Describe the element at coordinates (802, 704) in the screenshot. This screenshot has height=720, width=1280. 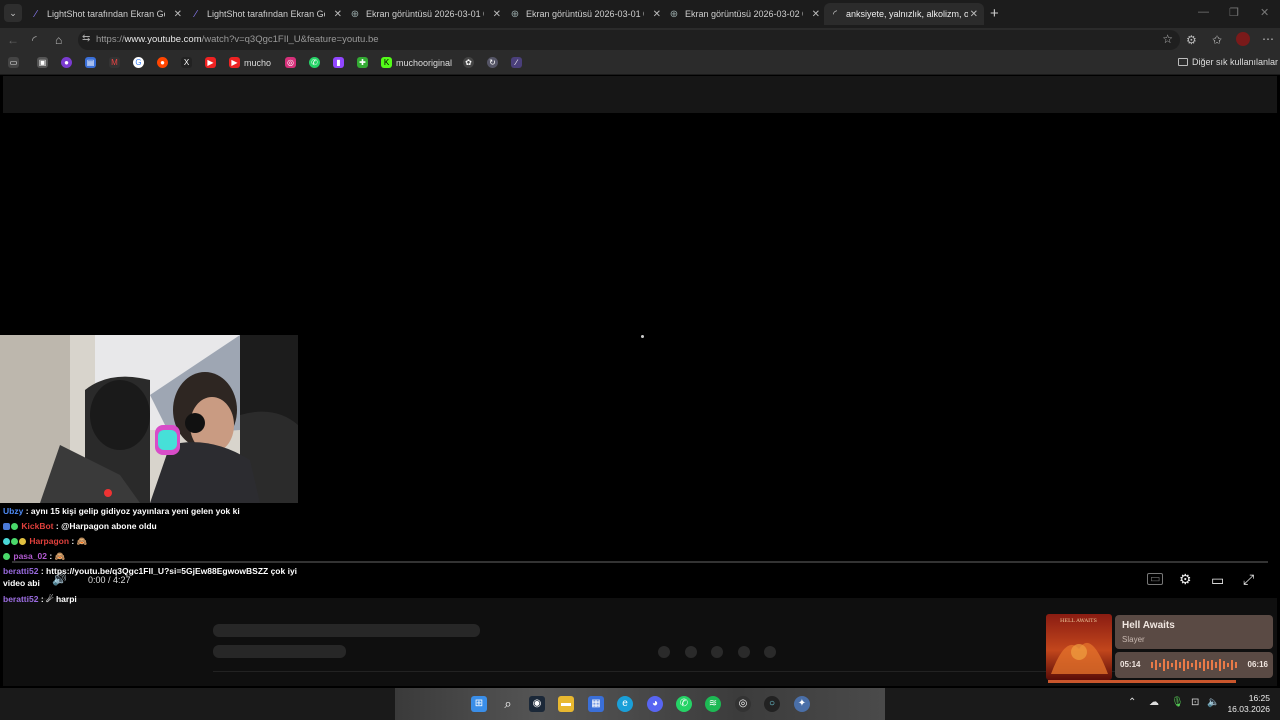
I see `settings-app-icon: ✦` at that location.